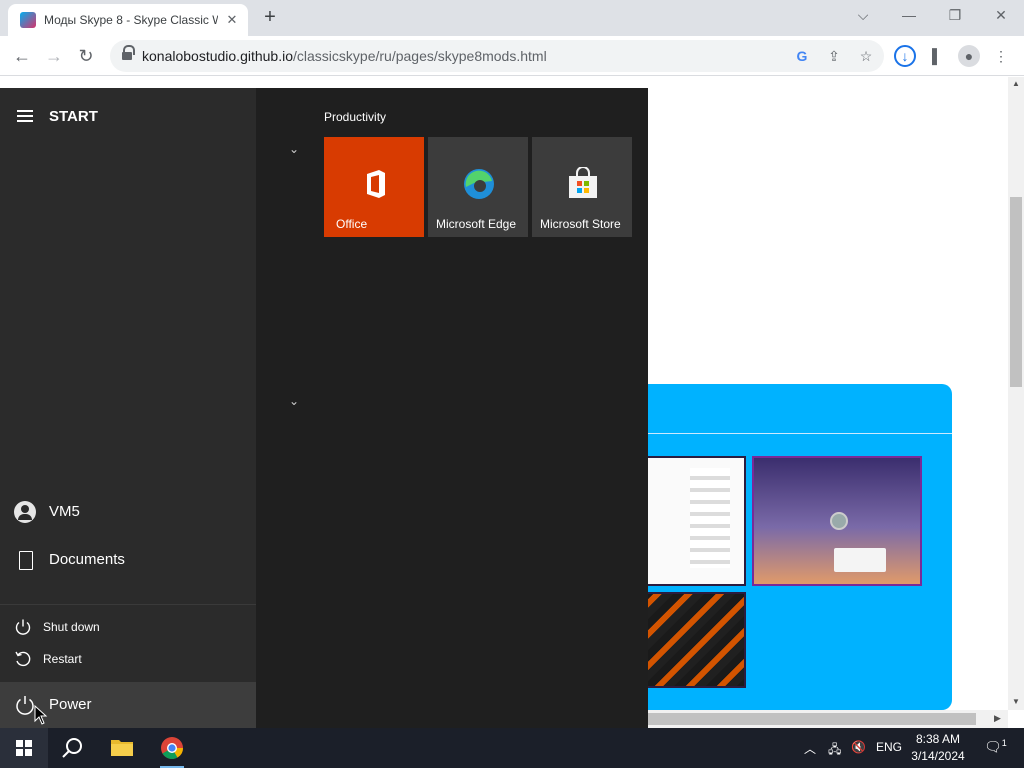  I want to click on shut-down-button: Shut down, so click(128, 627).